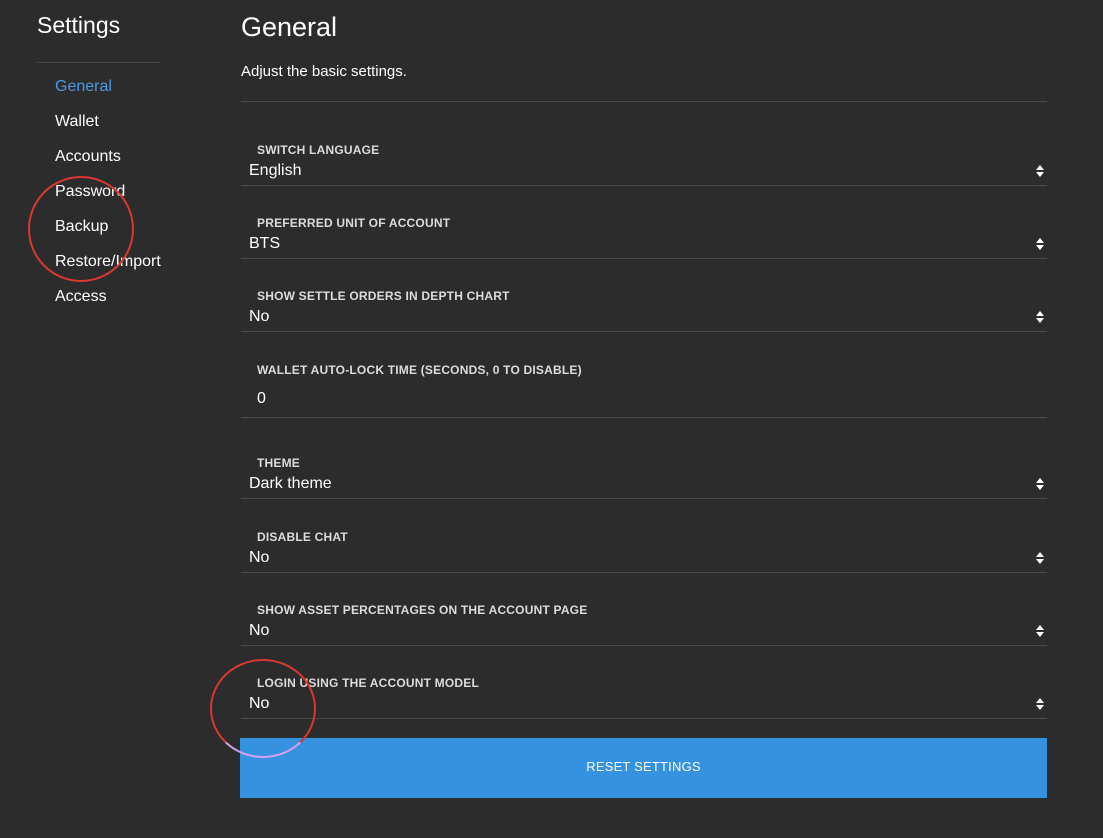 This screenshot has height=838, width=1103. Describe the element at coordinates (644, 400) in the screenshot. I see `auto-lock-input: 0` at that location.